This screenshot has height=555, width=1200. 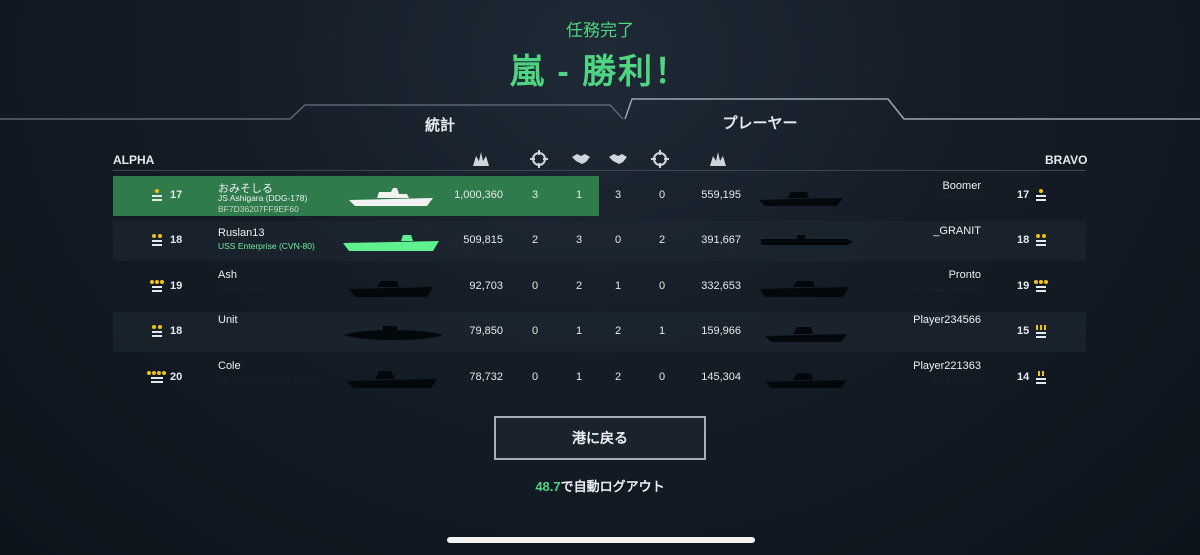 I want to click on team-bravo-label: BRAVO, so click(x=1066, y=160).